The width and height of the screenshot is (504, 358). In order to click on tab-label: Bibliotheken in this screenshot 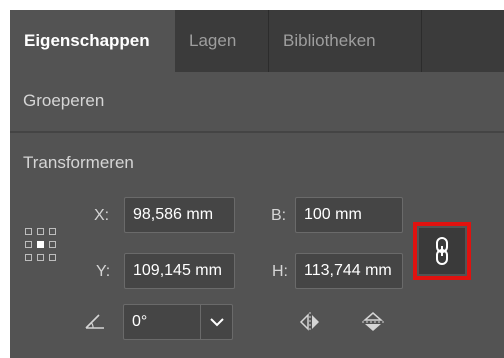, I will do `click(329, 40)`.